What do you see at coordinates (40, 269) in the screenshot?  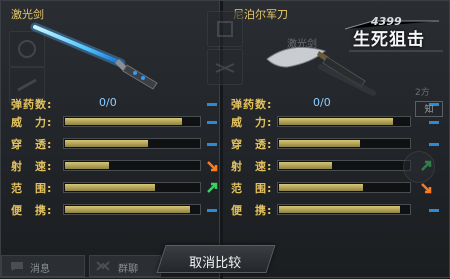 I see `tab-label: 消息` at bounding box center [40, 269].